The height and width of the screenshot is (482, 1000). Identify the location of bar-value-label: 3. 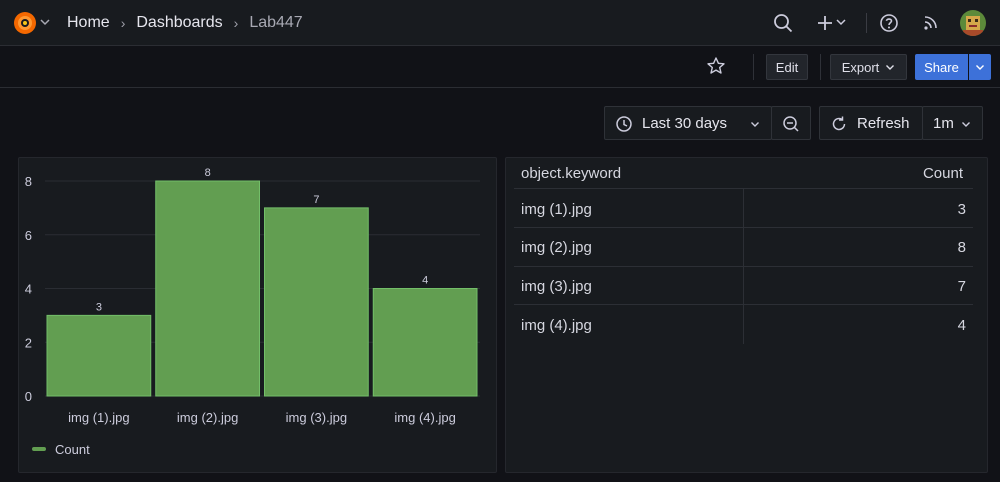
(99, 307).